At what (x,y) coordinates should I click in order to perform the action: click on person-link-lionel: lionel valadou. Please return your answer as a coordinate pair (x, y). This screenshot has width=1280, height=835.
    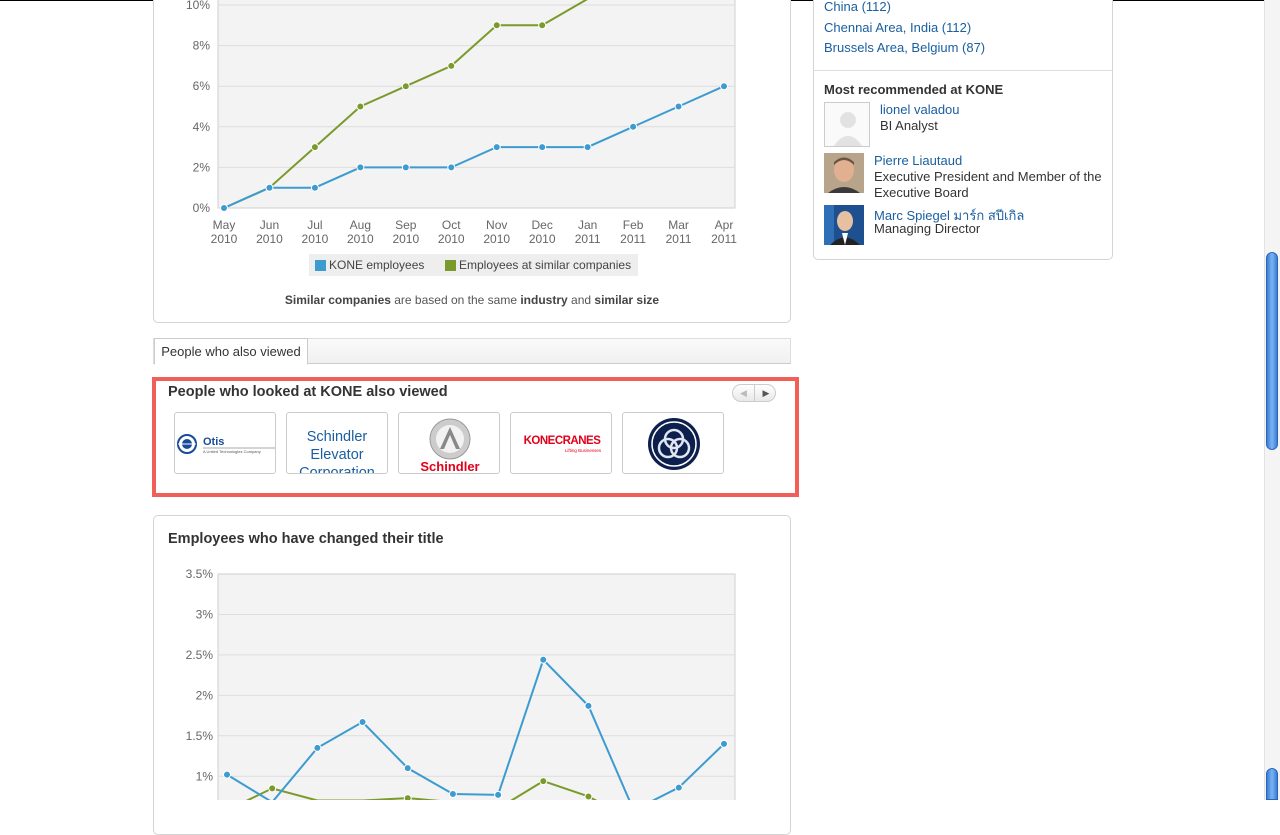
    Looking at the image, I should click on (920, 109).